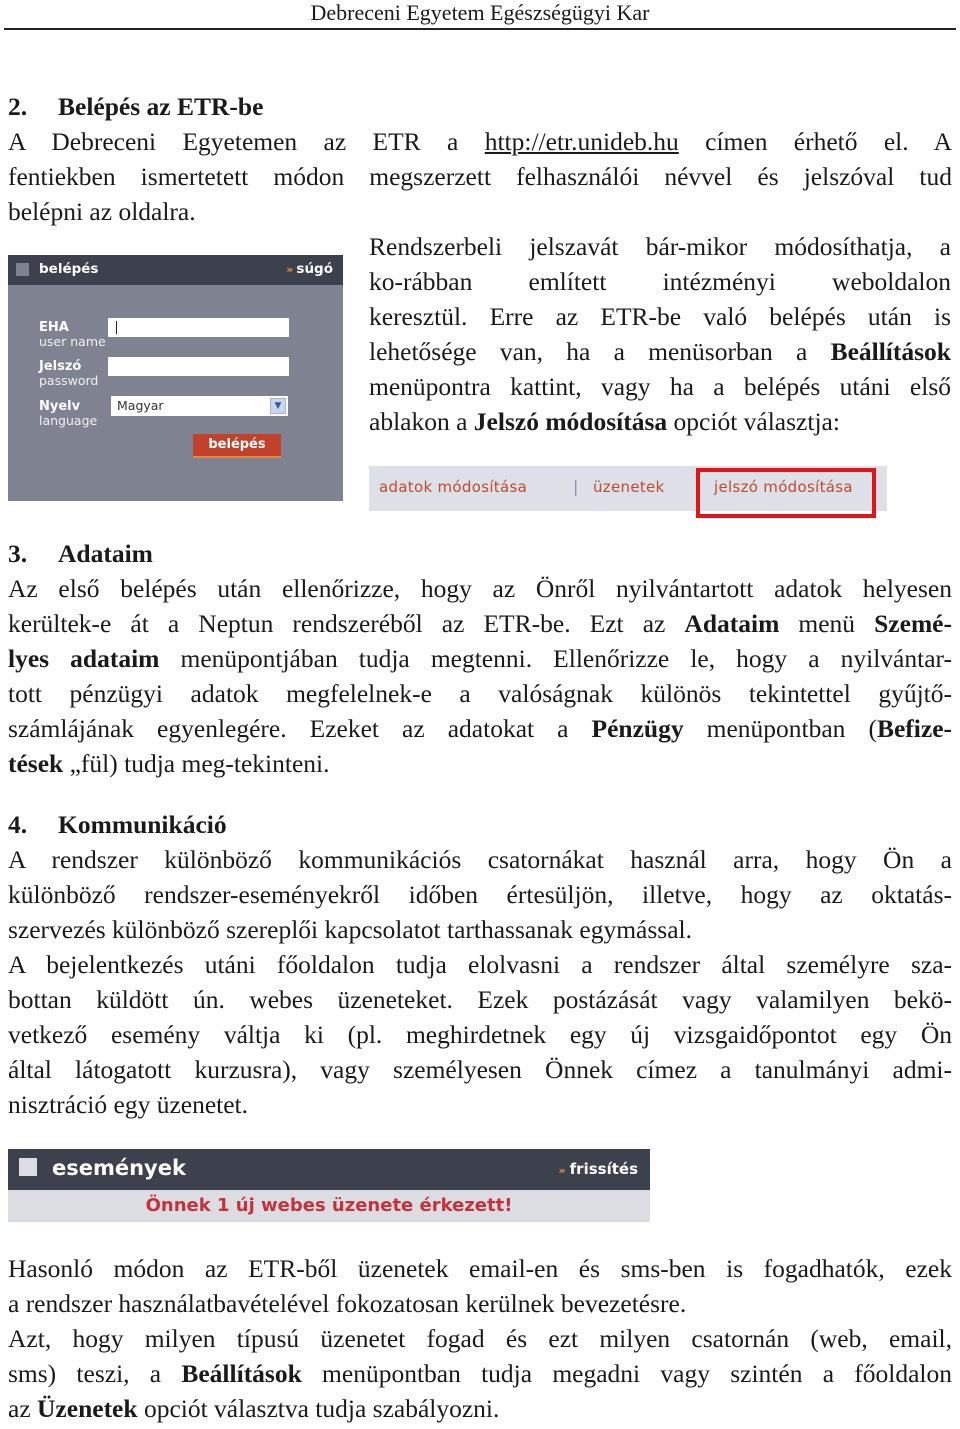 This screenshot has width=960, height=1429. Describe the element at coordinates (827, 623) in the screenshot. I see `text-run: menü` at that location.